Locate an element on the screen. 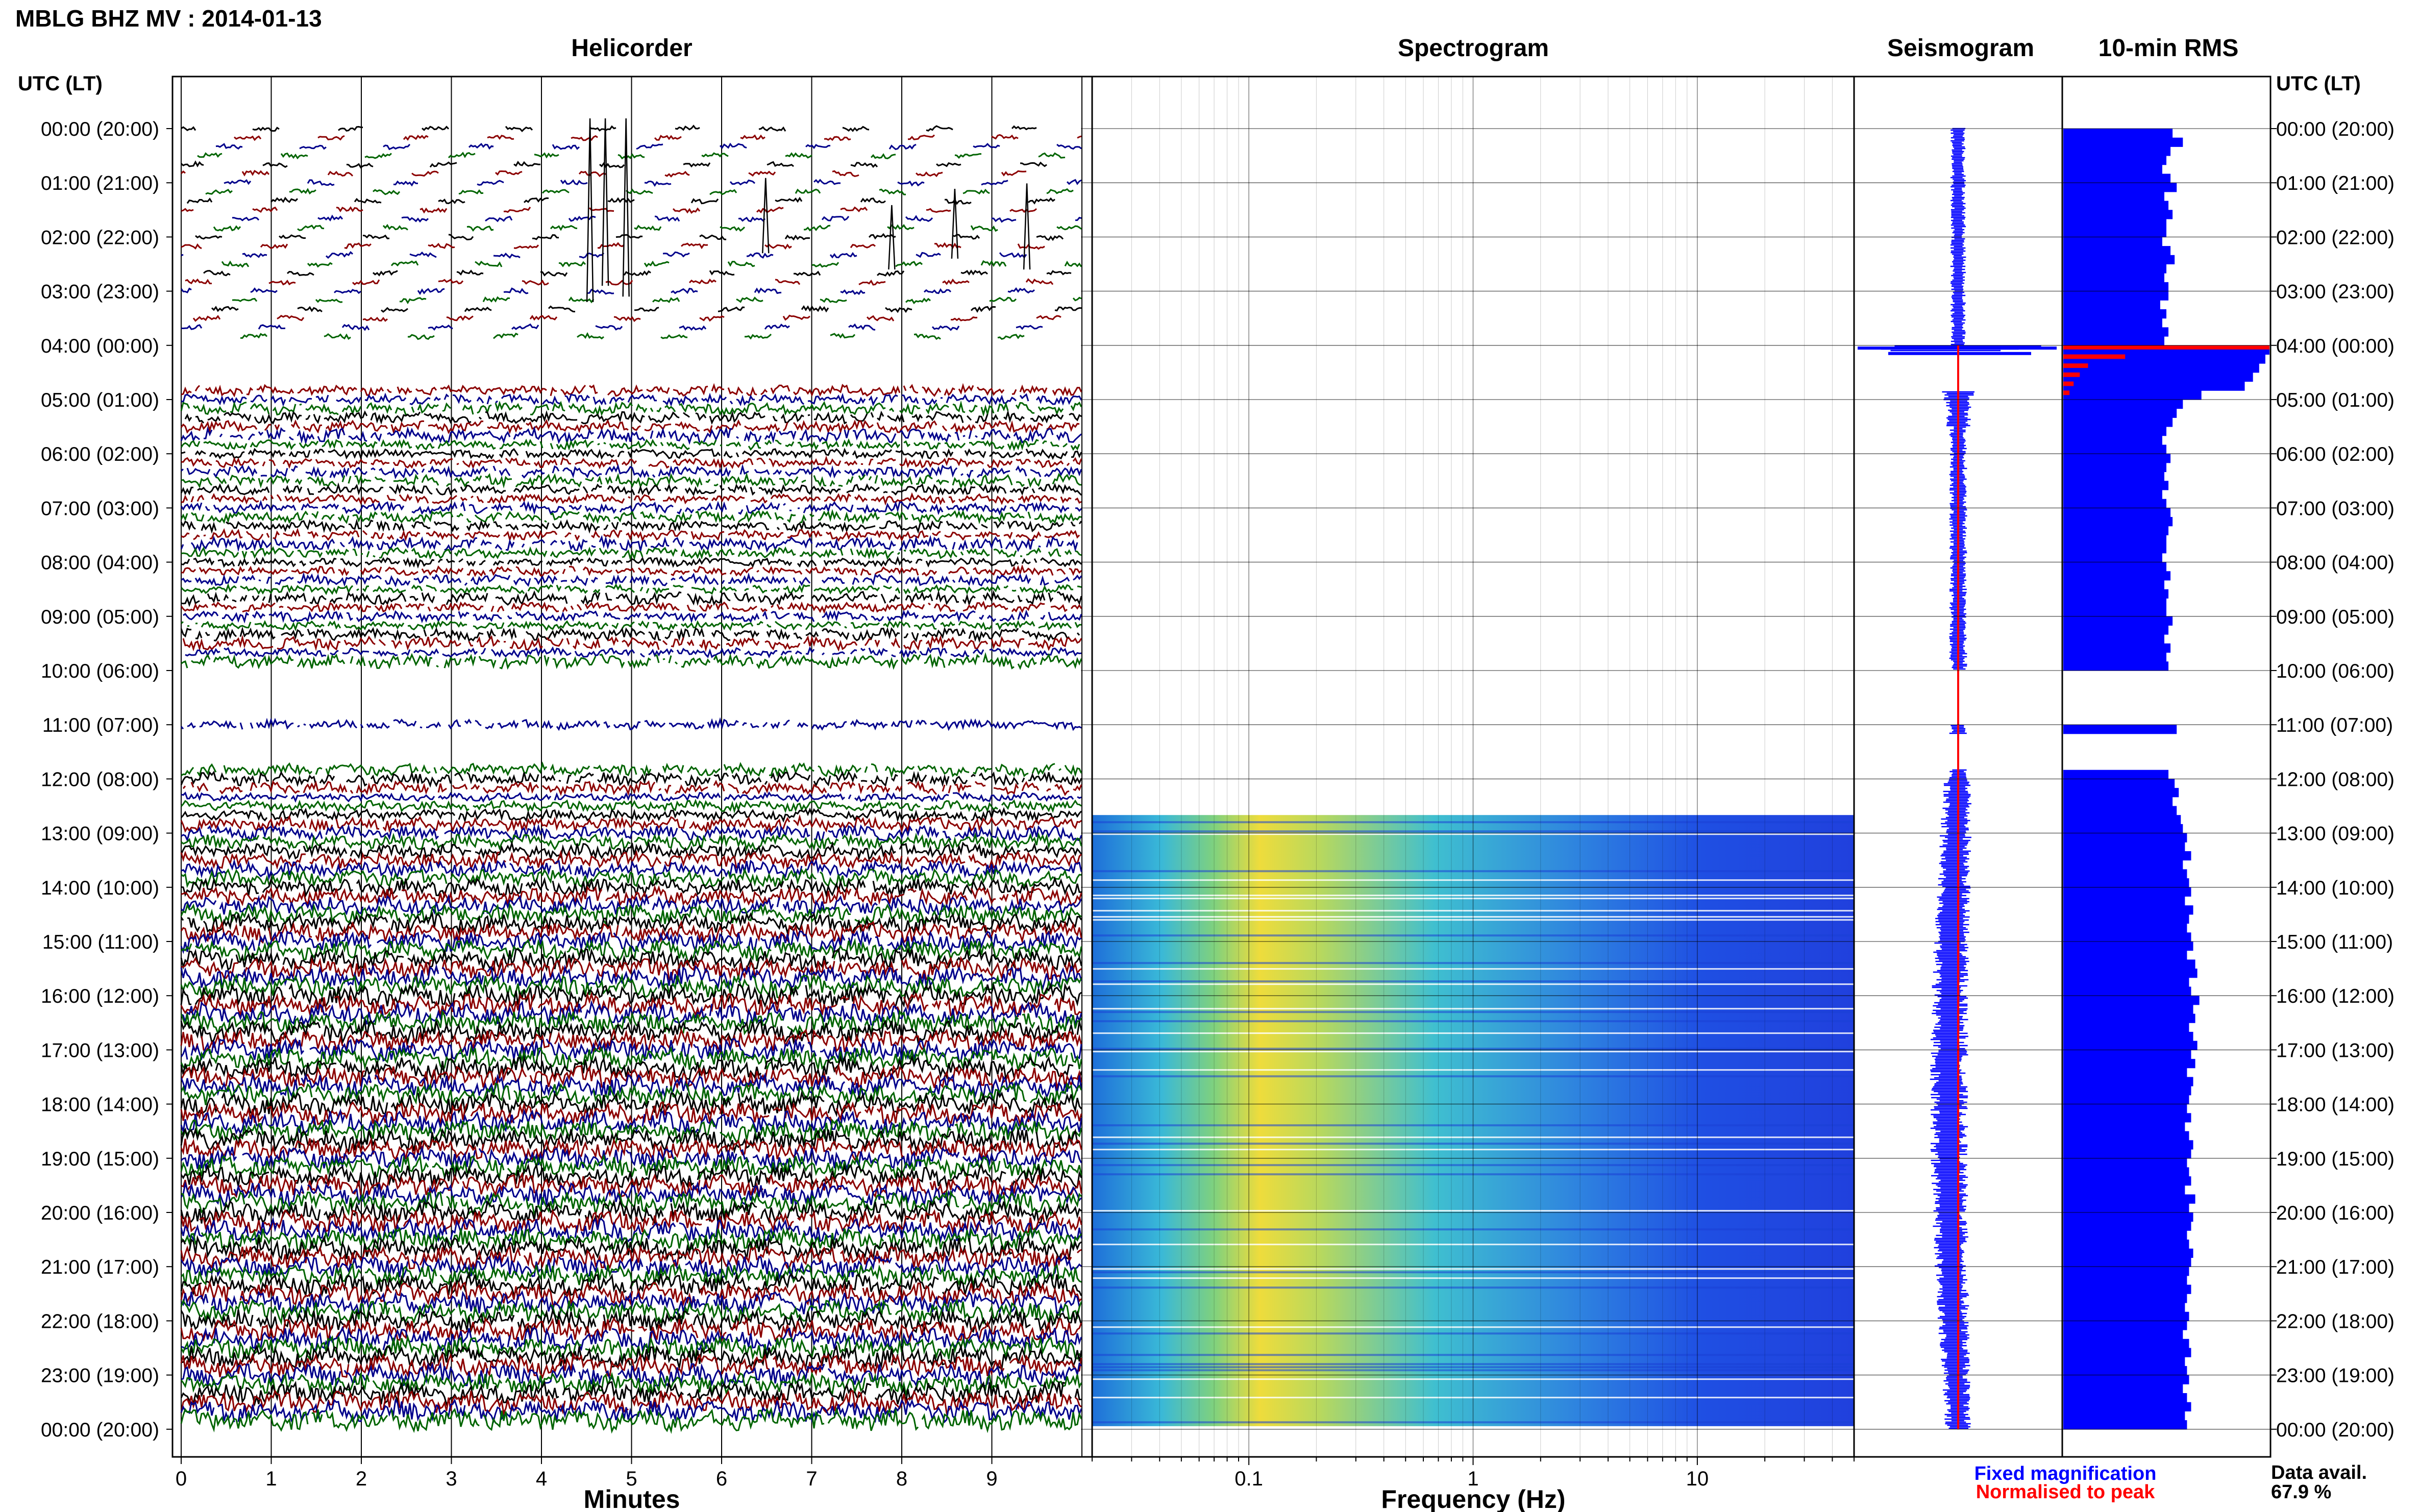  time-label-left: 10:00 (06:00) is located at coordinates (100, 671).